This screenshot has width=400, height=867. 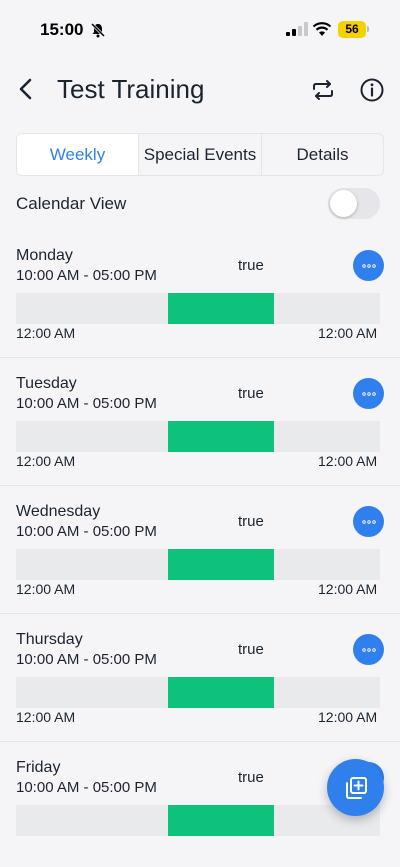 What do you see at coordinates (58, 511) in the screenshot?
I see `day-name: Wednesday` at bounding box center [58, 511].